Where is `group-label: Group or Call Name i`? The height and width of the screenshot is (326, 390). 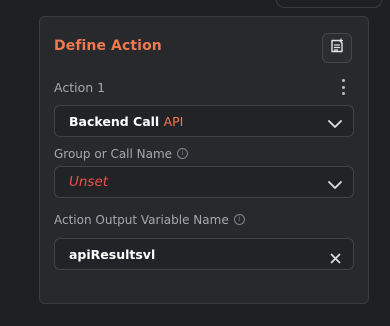
group-label: Group or Call Name i is located at coordinates (121, 154).